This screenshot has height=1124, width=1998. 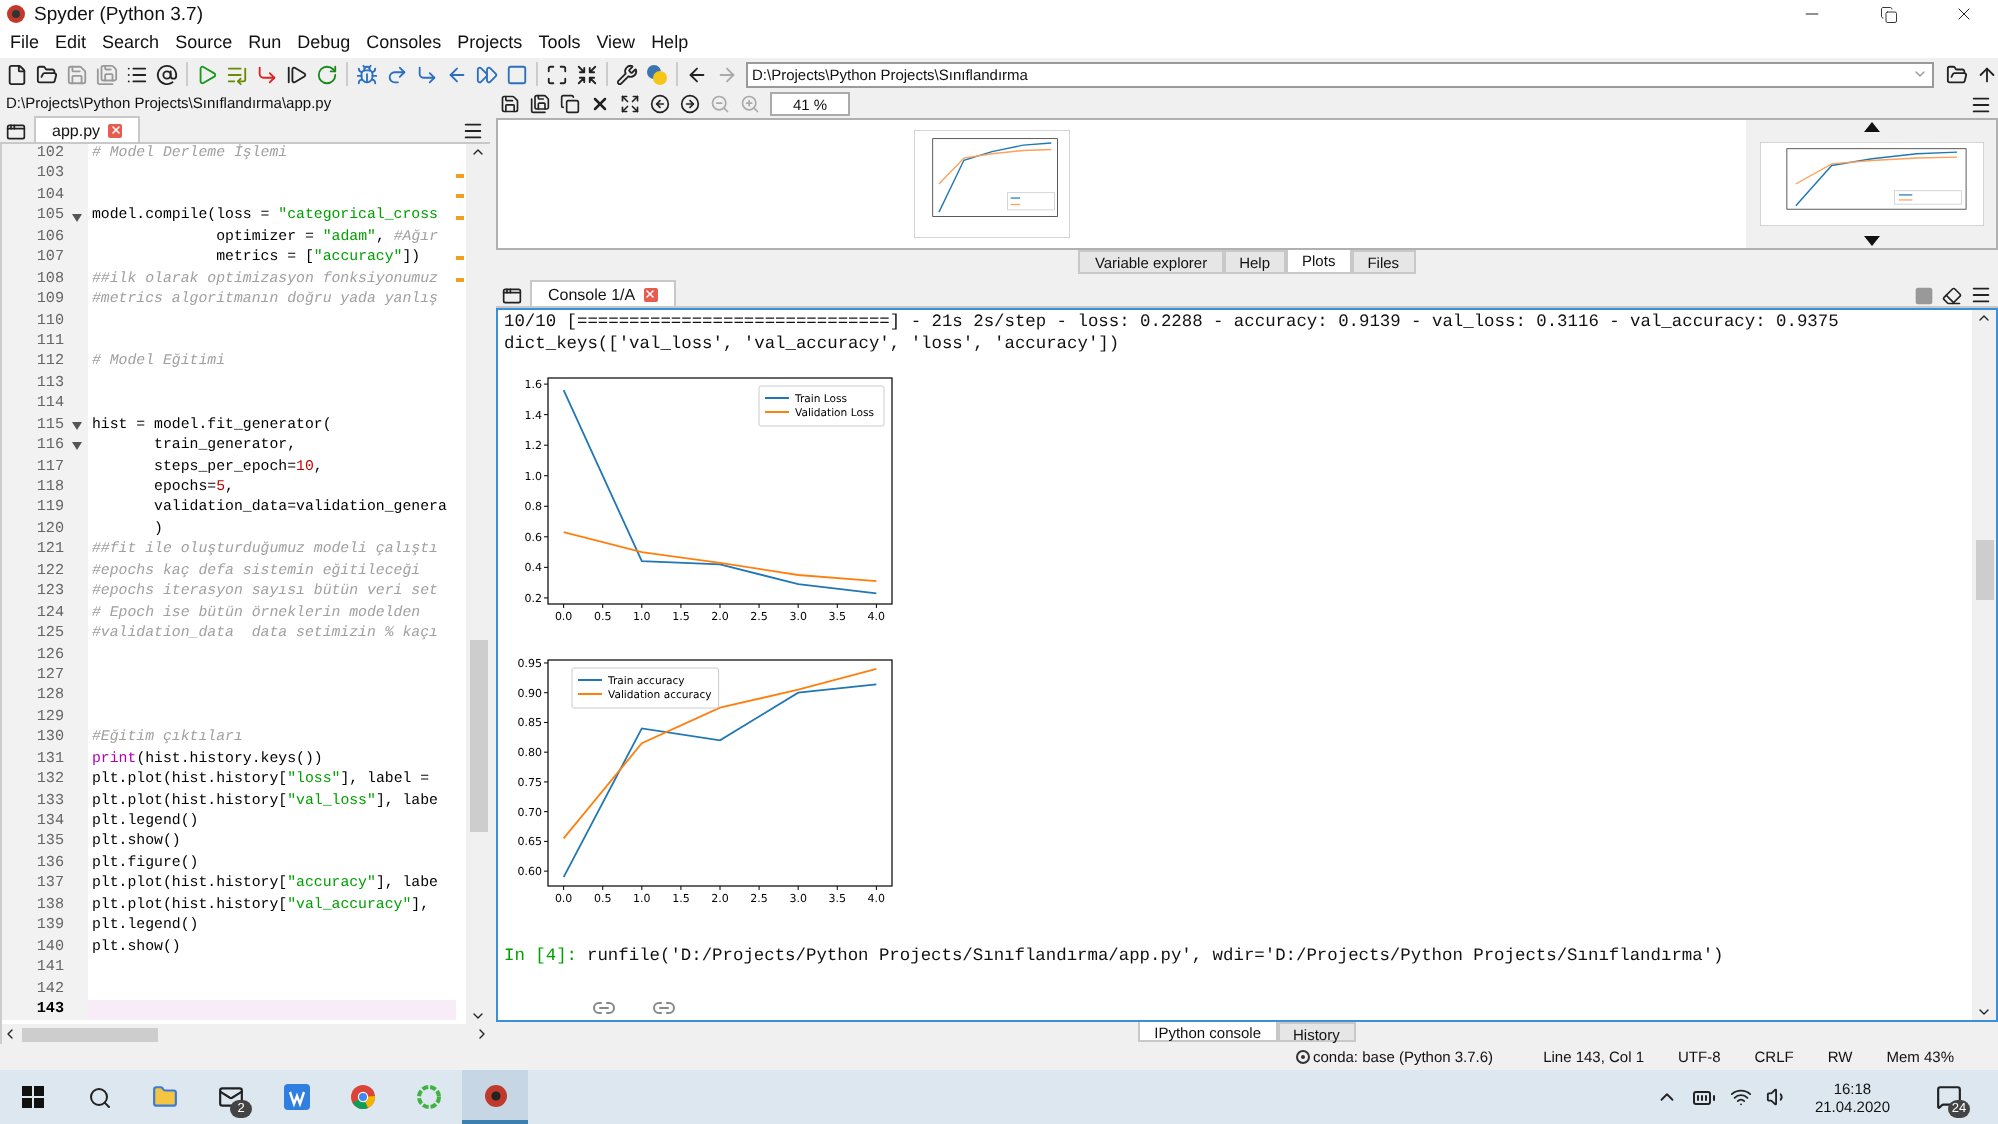 I want to click on wifi-icon, so click(x=1741, y=1097).